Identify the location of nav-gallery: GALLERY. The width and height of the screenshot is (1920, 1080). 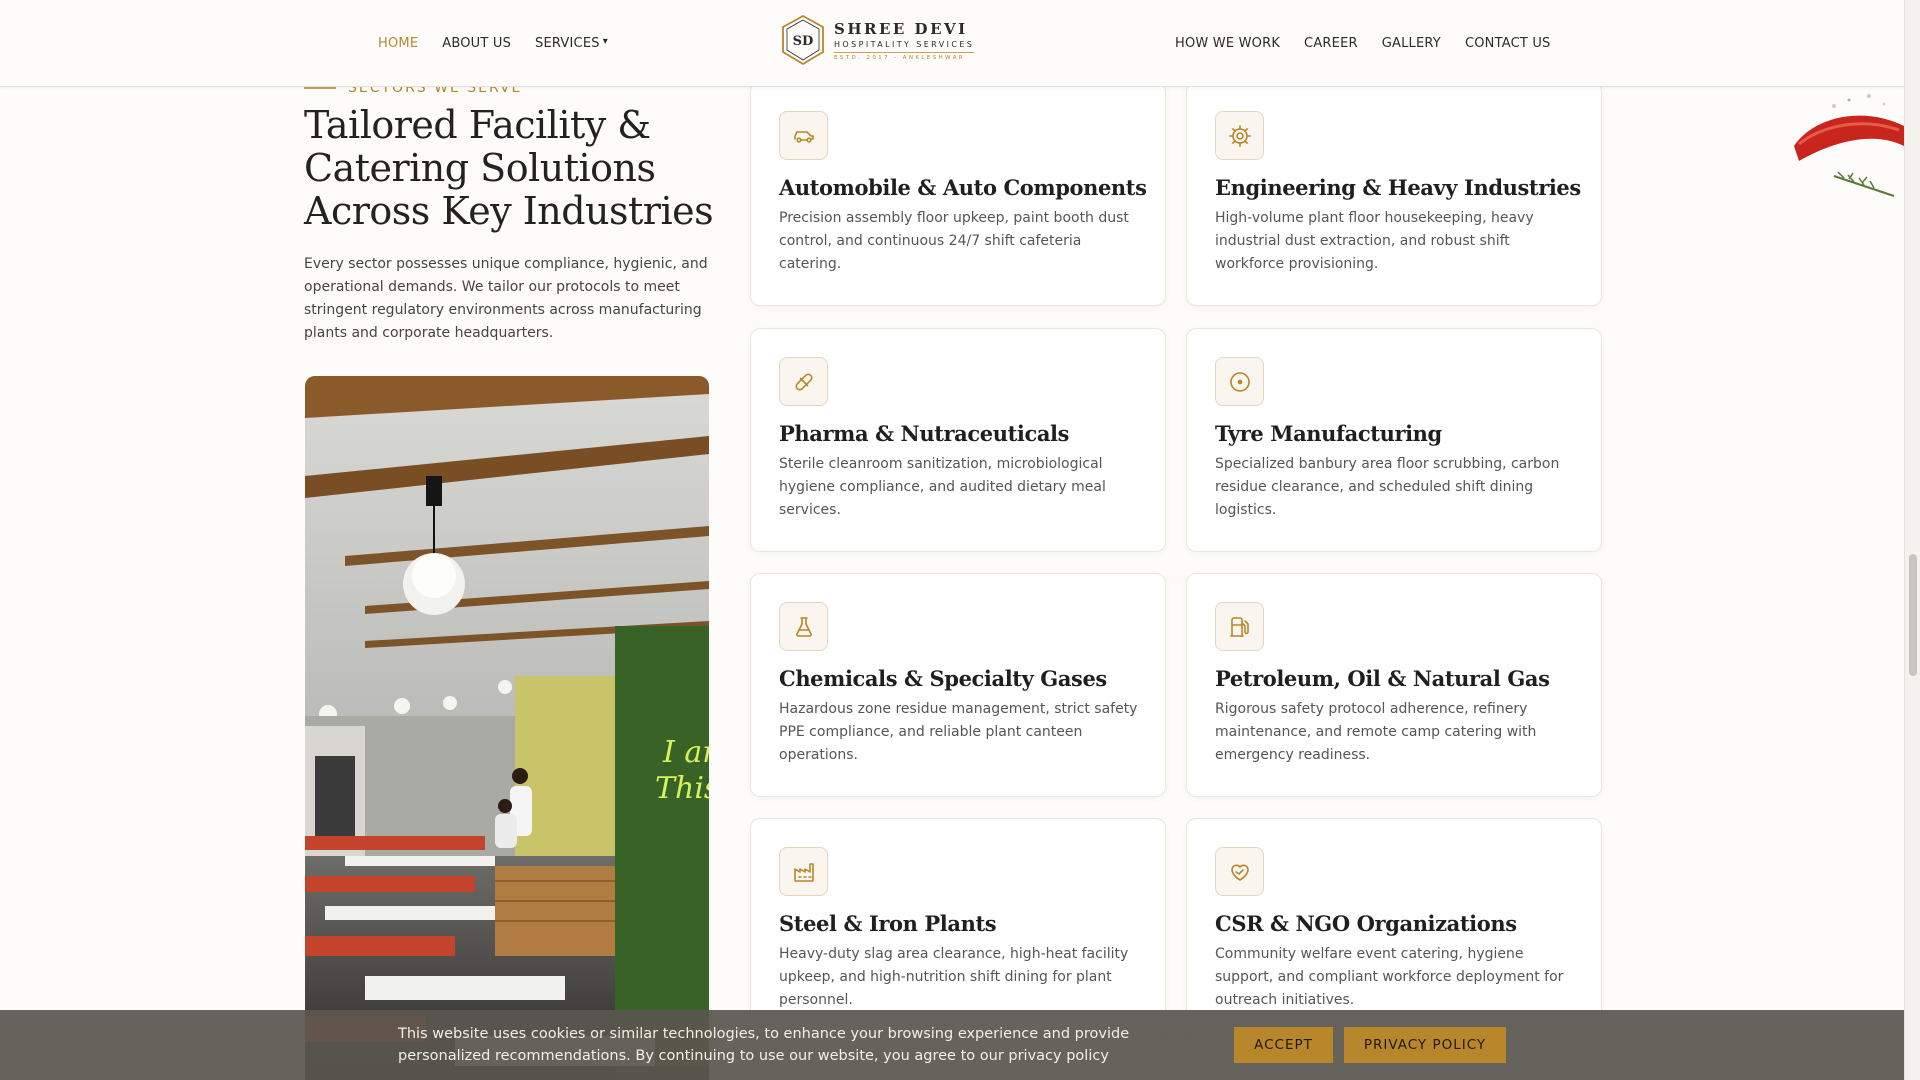
(1411, 43).